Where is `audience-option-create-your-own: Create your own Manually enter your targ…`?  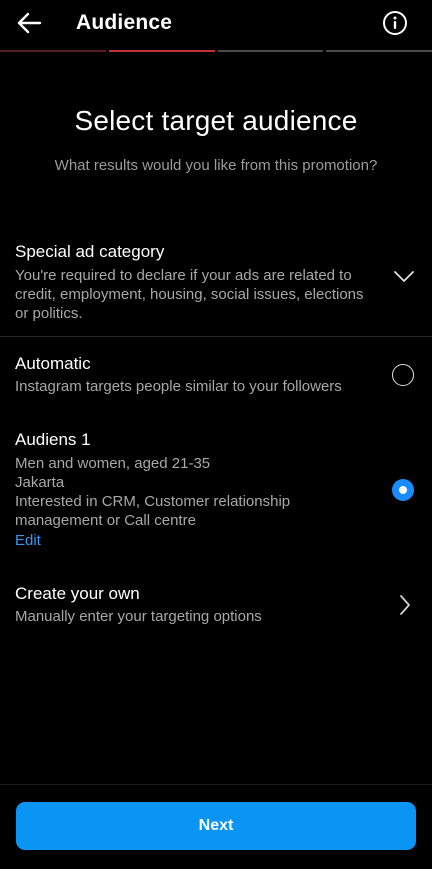
audience-option-create-your-own: Create your own Manually enter your targ… is located at coordinates (216, 607).